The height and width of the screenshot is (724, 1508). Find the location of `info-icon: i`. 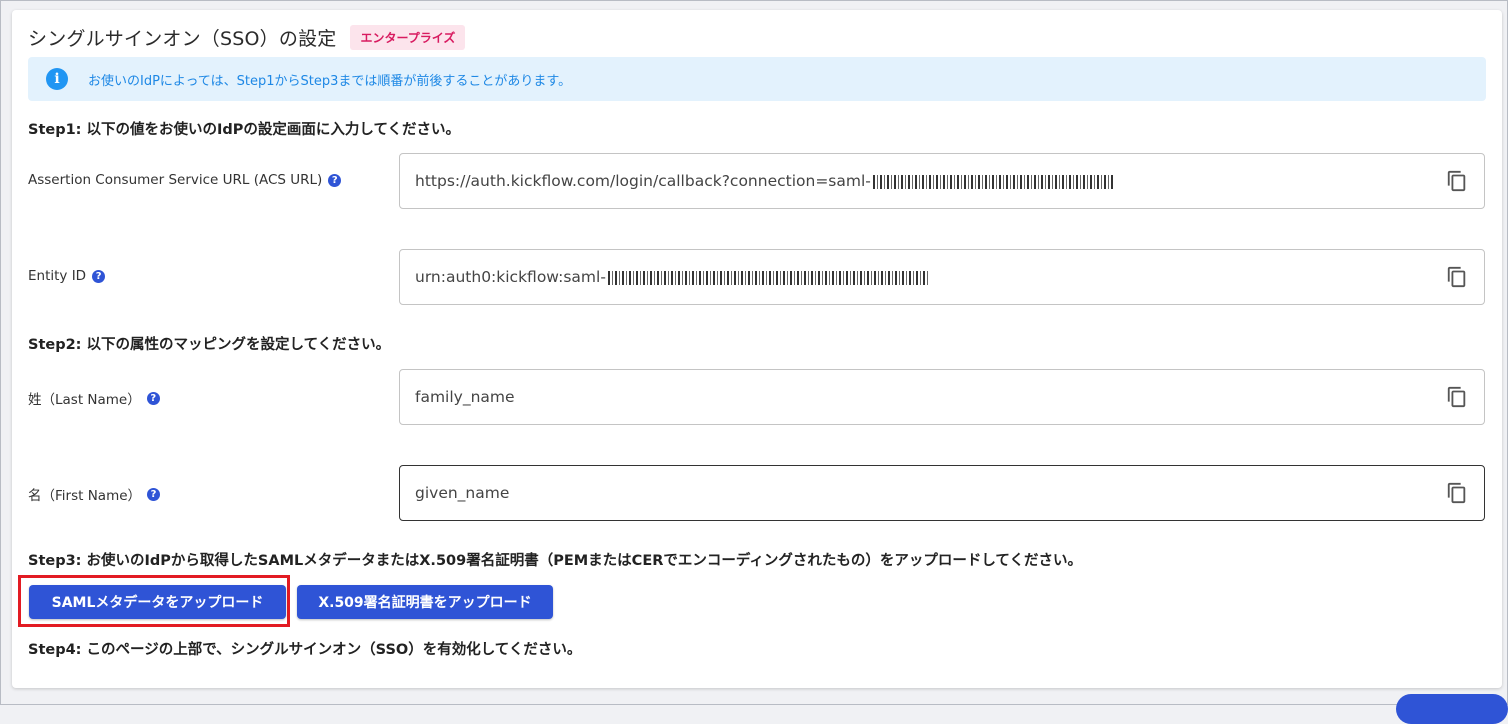

info-icon: i is located at coordinates (57, 79).